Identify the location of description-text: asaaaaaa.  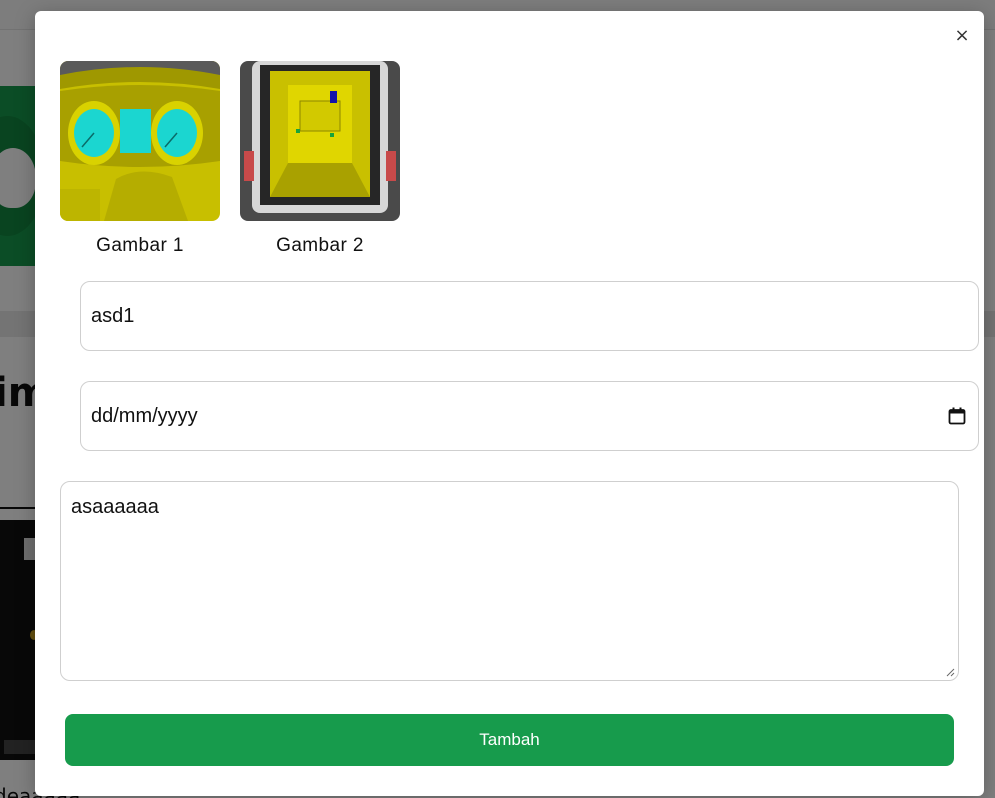
(115, 507).